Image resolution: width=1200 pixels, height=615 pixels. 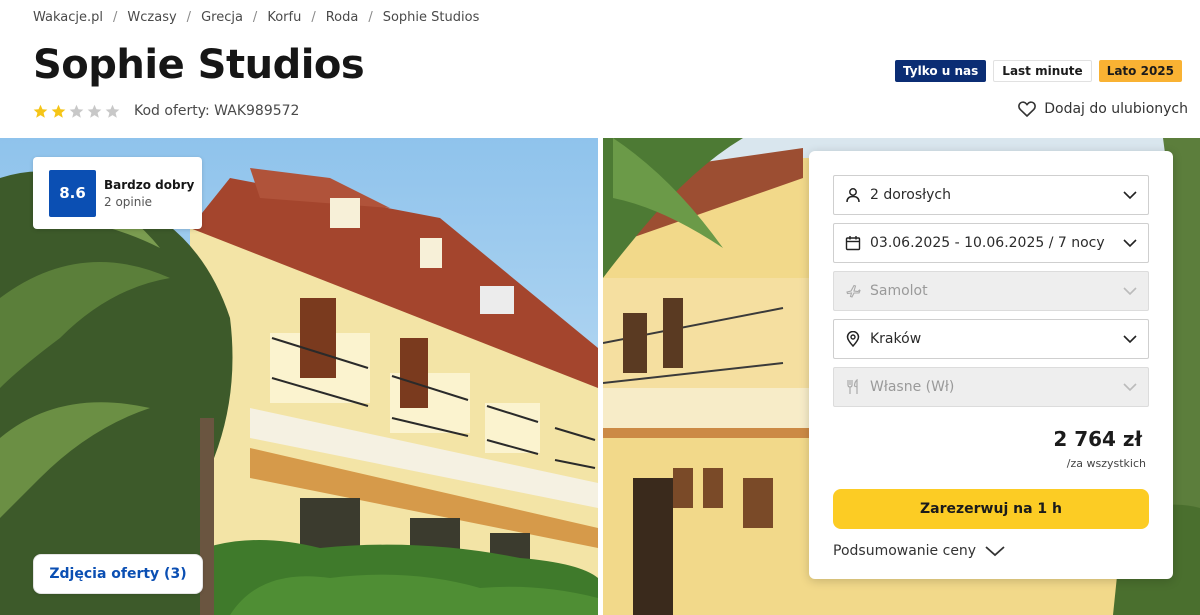 I want to click on review-score-text: Bardzo dobry 2 opinie, so click(x=149, y=193).